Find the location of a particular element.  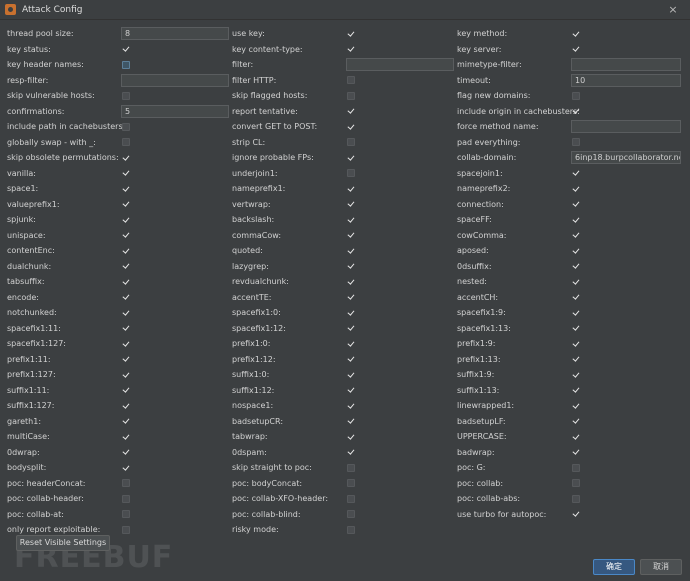

setting-label: prefix1:13: is located at coordinates (479, 359).